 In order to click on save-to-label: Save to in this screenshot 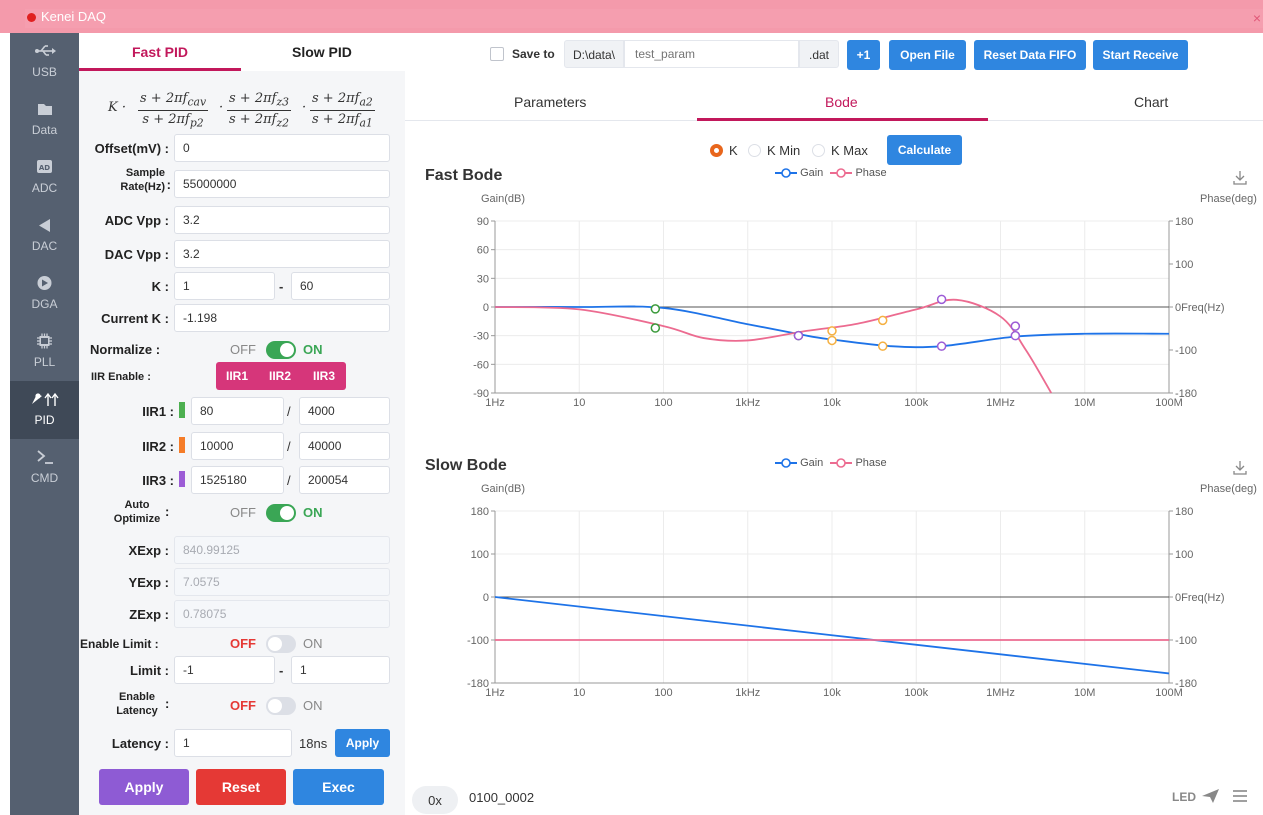, I will do `click(533, 54)`.